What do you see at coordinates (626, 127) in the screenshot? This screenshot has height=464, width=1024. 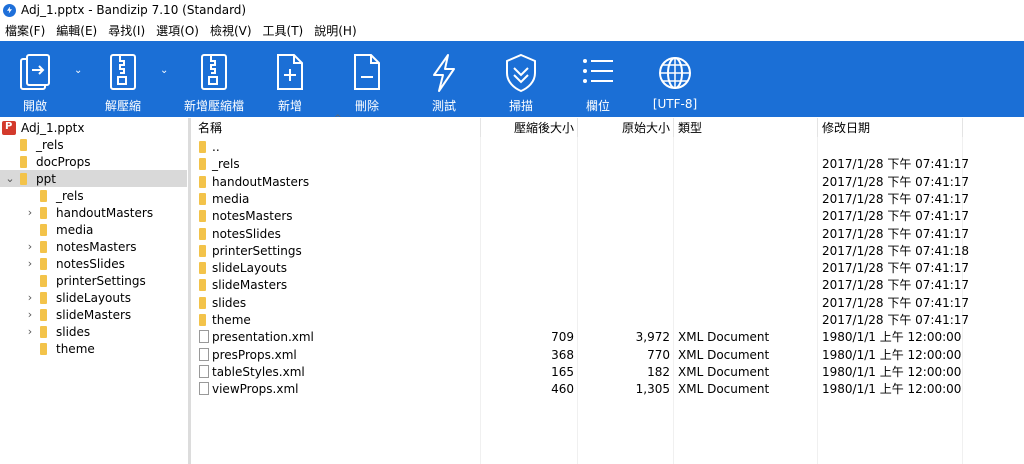 I see `column-header-size: 原始大小` at bounding box center [626, 127].